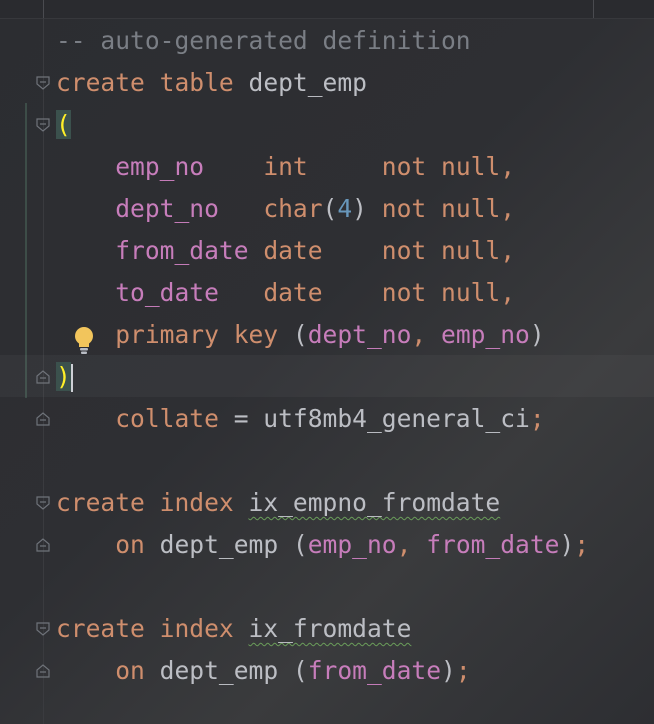 The image size is (654, 724). Describe the element at coordinates (84, 340) in the screenshot. I see `lightbulb-icon` at that location.